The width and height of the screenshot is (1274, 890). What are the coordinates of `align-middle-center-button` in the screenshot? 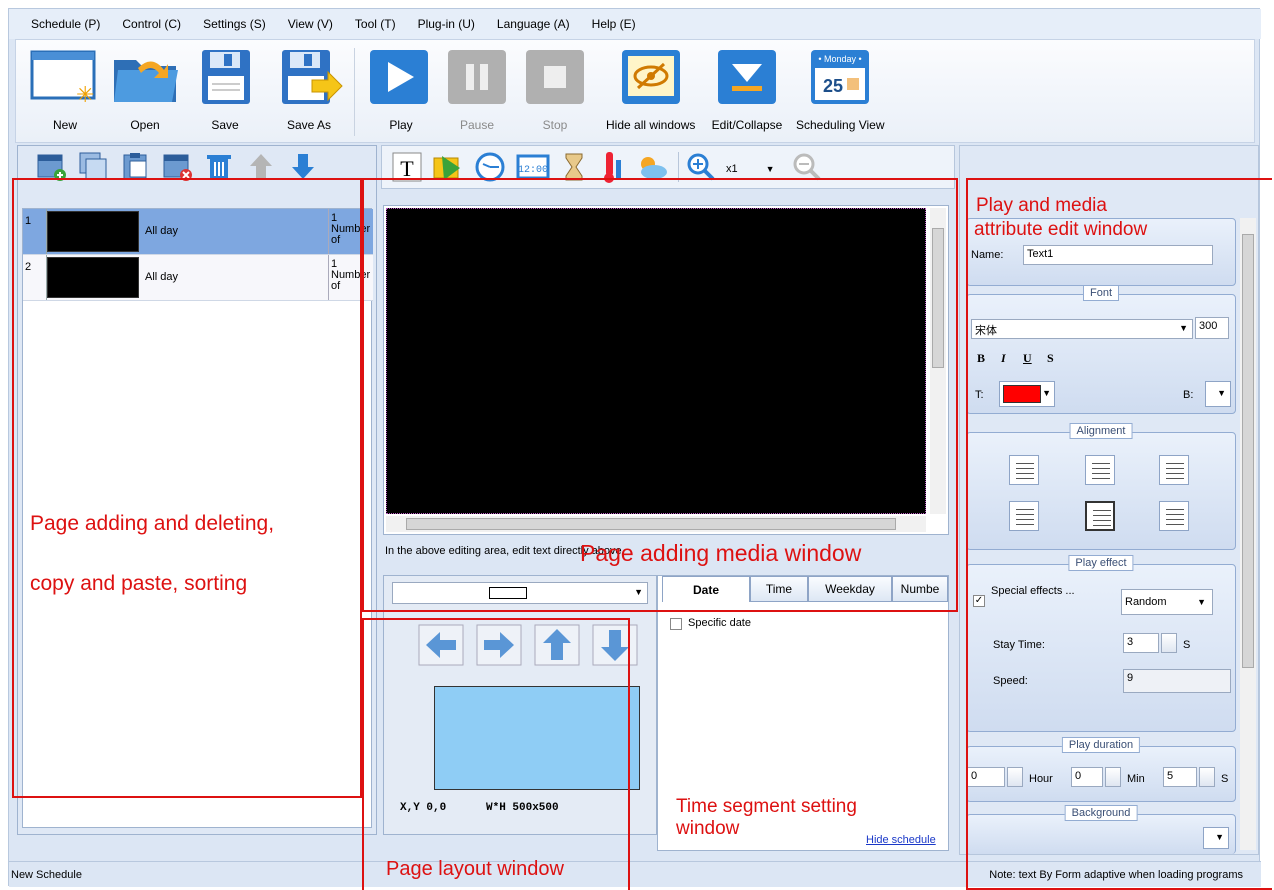 It's located at (1100, 516).